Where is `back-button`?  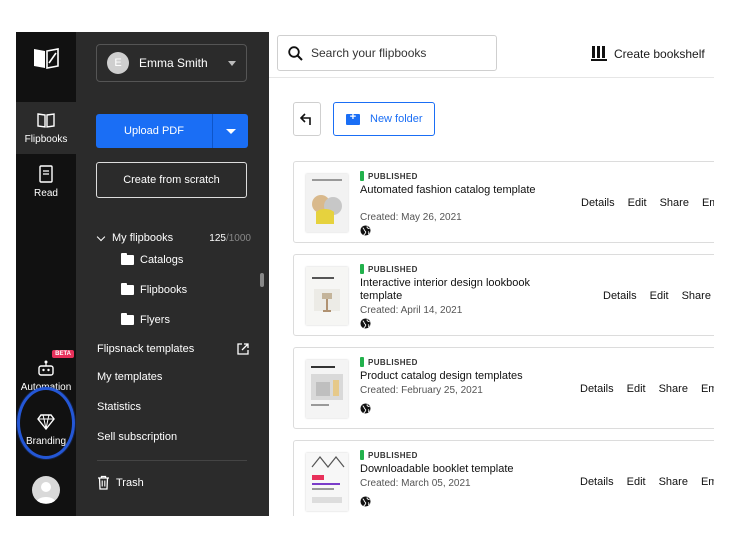 back-button is located at coordinates (307, 119).